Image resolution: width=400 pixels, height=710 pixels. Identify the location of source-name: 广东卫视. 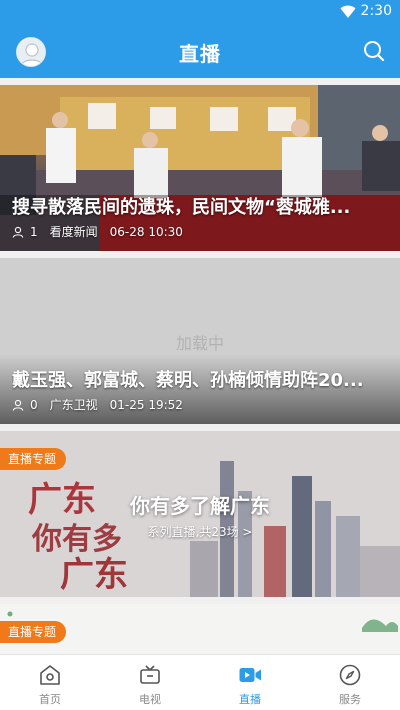
(73, 405).